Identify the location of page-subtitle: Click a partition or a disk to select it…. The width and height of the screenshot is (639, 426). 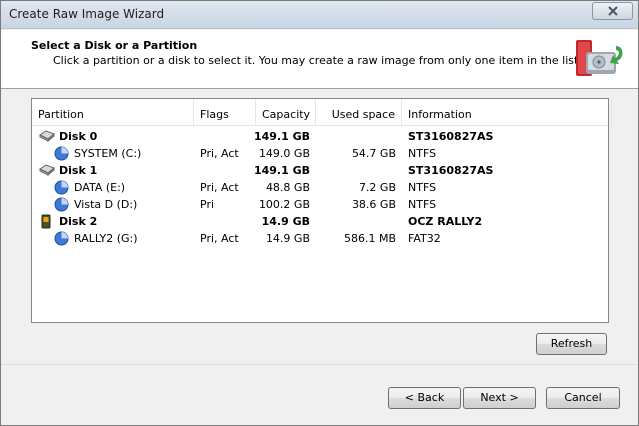
(317, 60).